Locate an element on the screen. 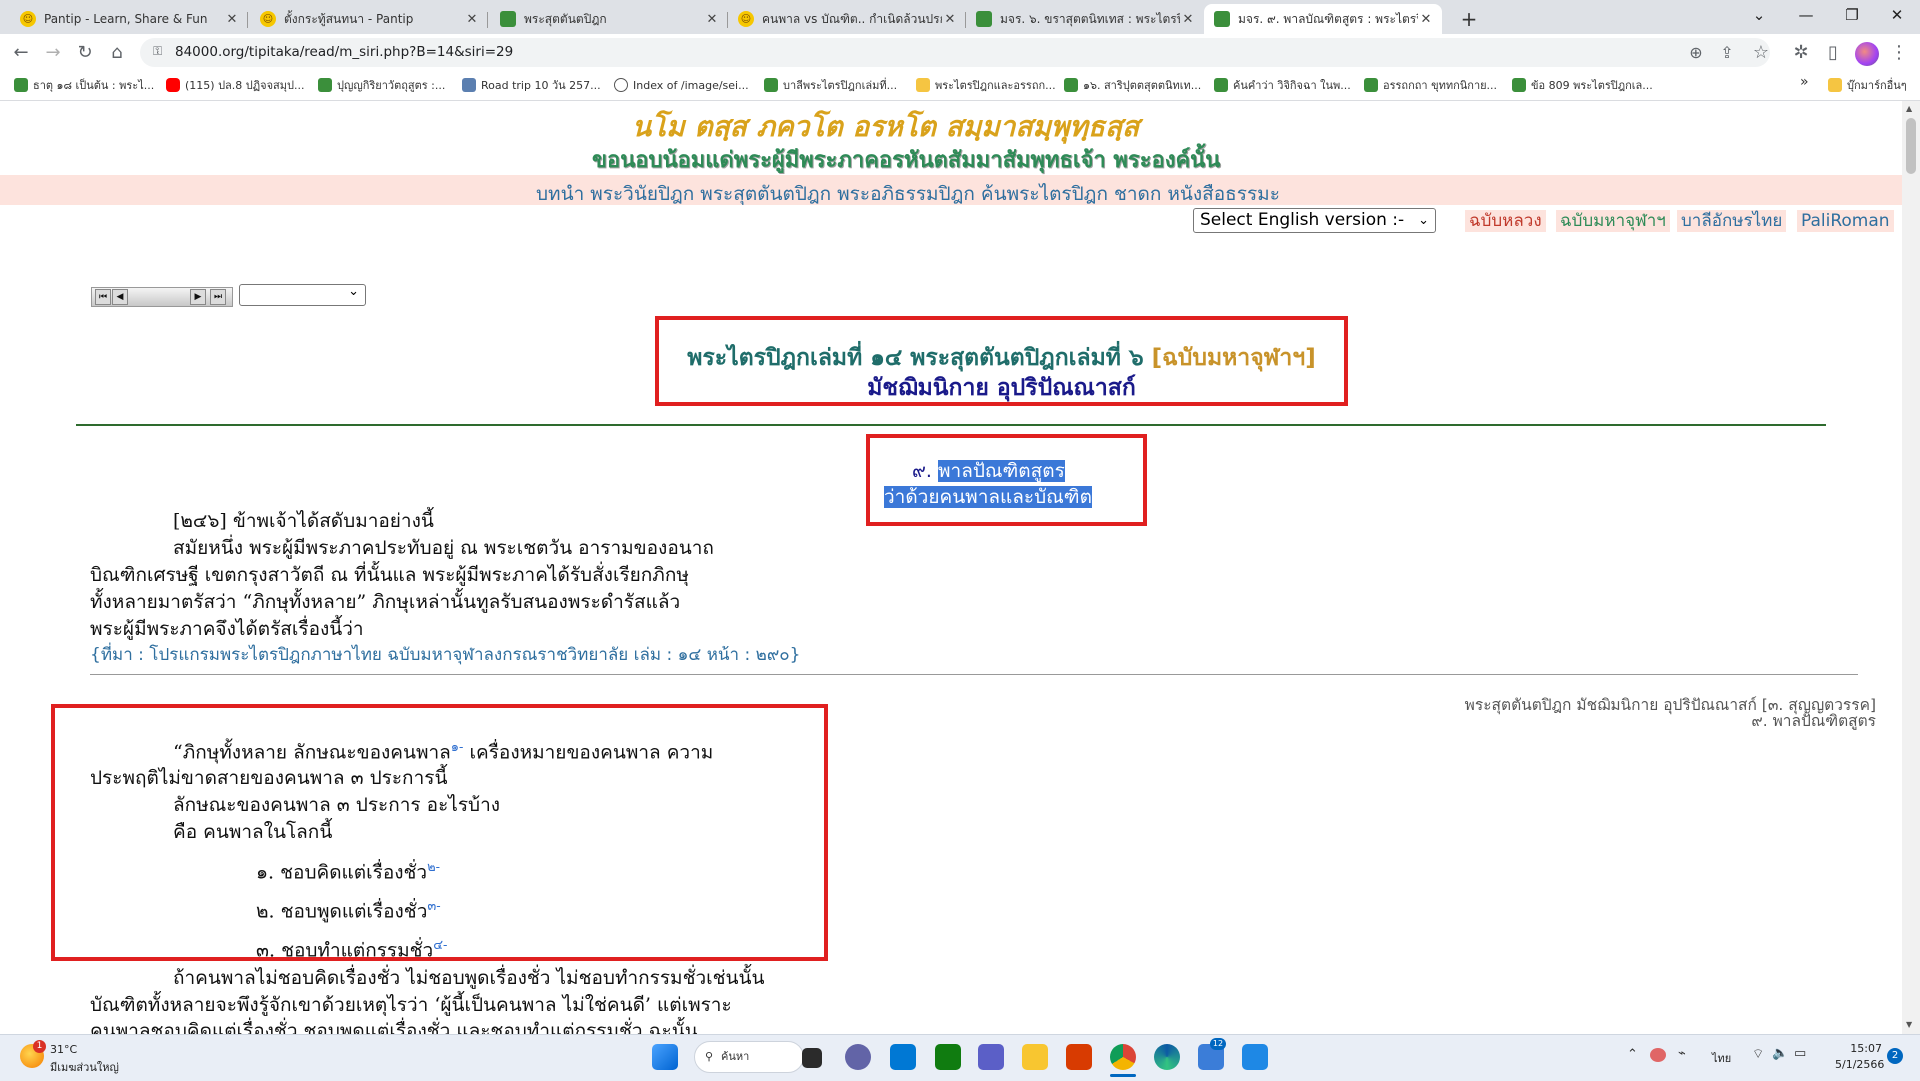 This screenshot has height=1081, width=1920. bookmark-star-icon: ☆ is located at coordinates (1761, 53).